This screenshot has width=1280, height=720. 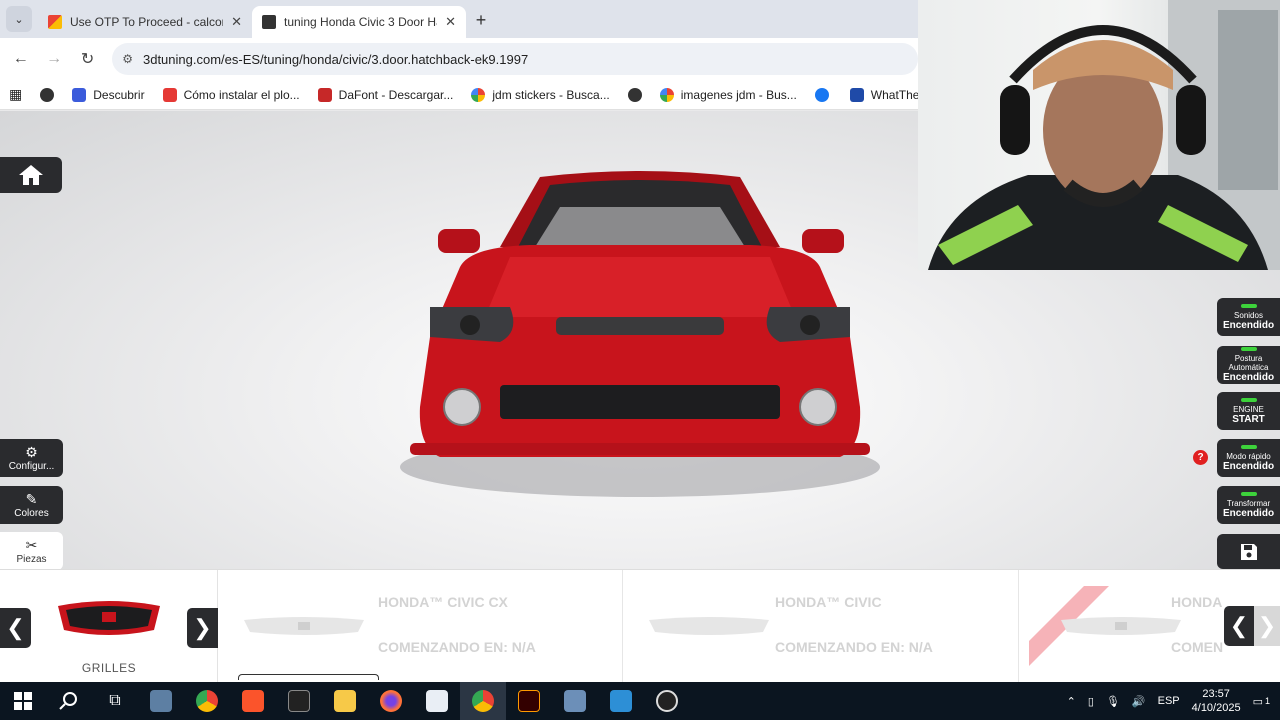 I want to click on chevron-right-icon: ❯, so click(x=1267, y=625).